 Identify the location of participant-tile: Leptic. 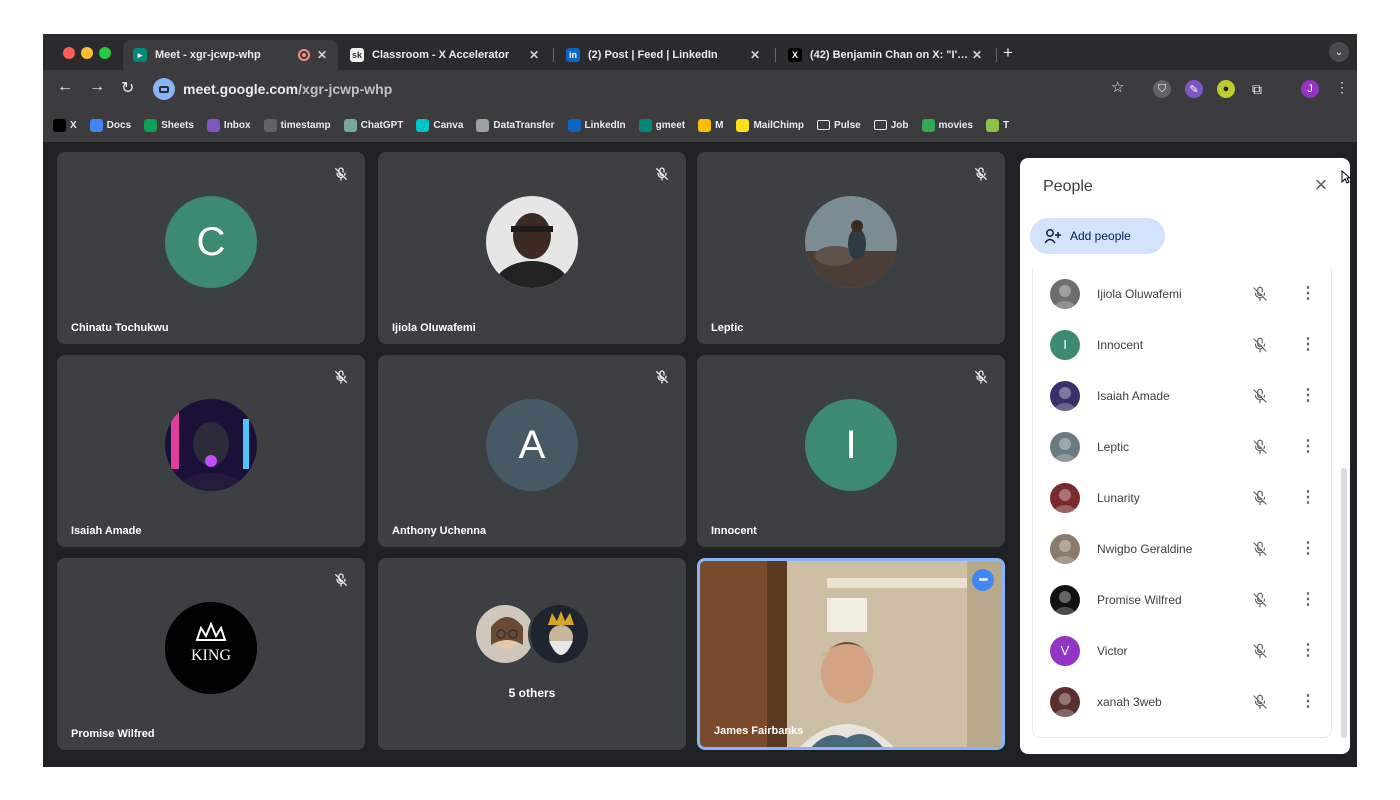
(851, 248).